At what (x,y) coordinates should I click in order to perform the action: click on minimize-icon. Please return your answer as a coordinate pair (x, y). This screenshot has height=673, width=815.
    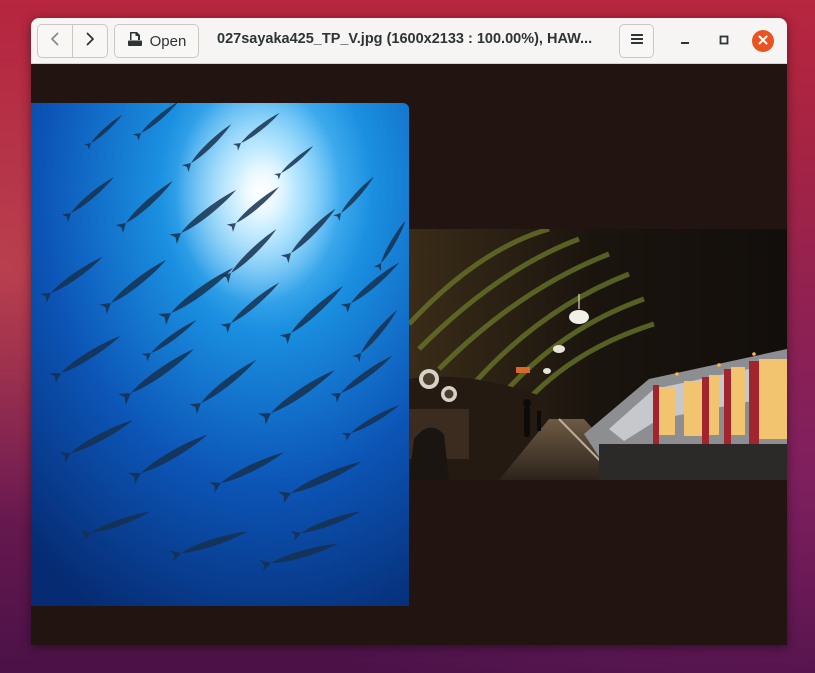
    Looking at the image, I should click on (685, 41).